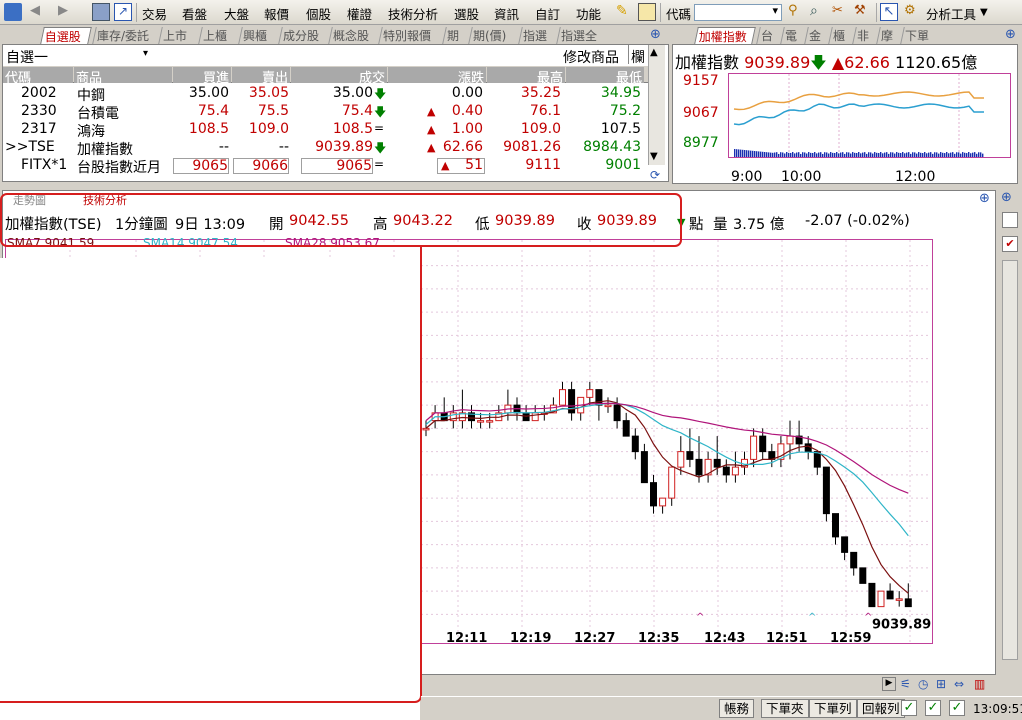 This screenshot has width=1022, height=720. What do you see at coordinates (913, 12) in the screenshot?
I see `analysis-icon: ⚙` at bounding box center [913, 12].